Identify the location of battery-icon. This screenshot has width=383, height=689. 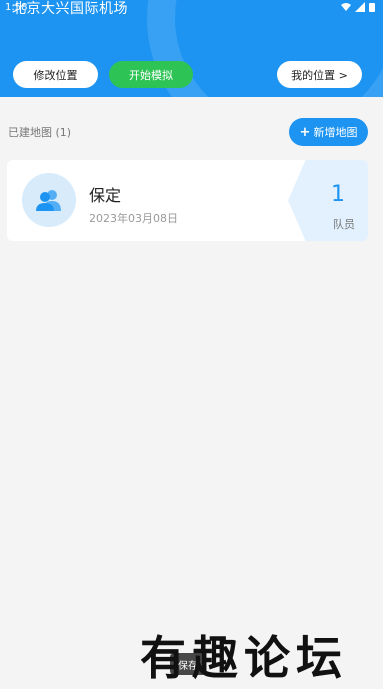
(372, 7).